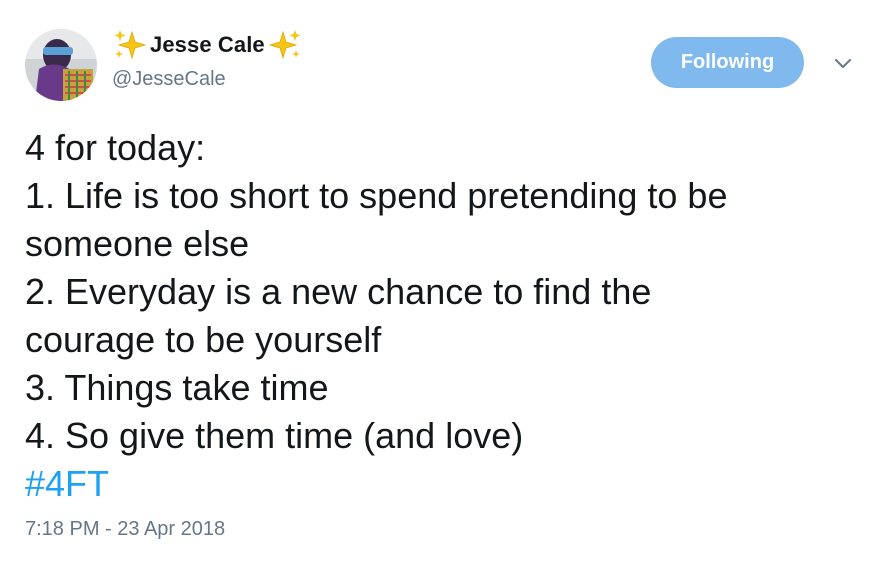 Image resolution: width=880 pixels, height=561 pixels. I want to click on tweet-line: courage to be yourself, so click(203, 339).